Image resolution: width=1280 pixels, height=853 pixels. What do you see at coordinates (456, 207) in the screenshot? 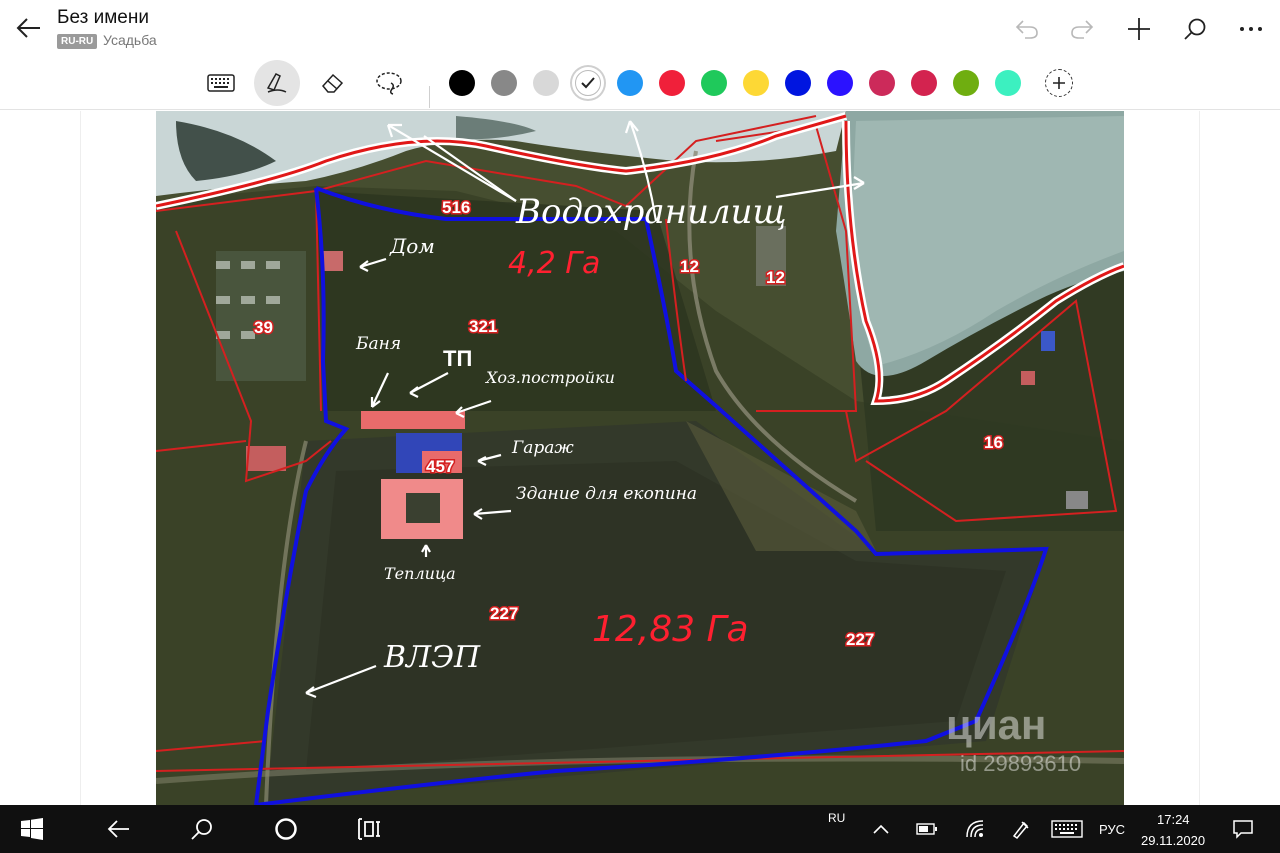
I see `parcel-label-516: 516` at bounding box center [456, 207].